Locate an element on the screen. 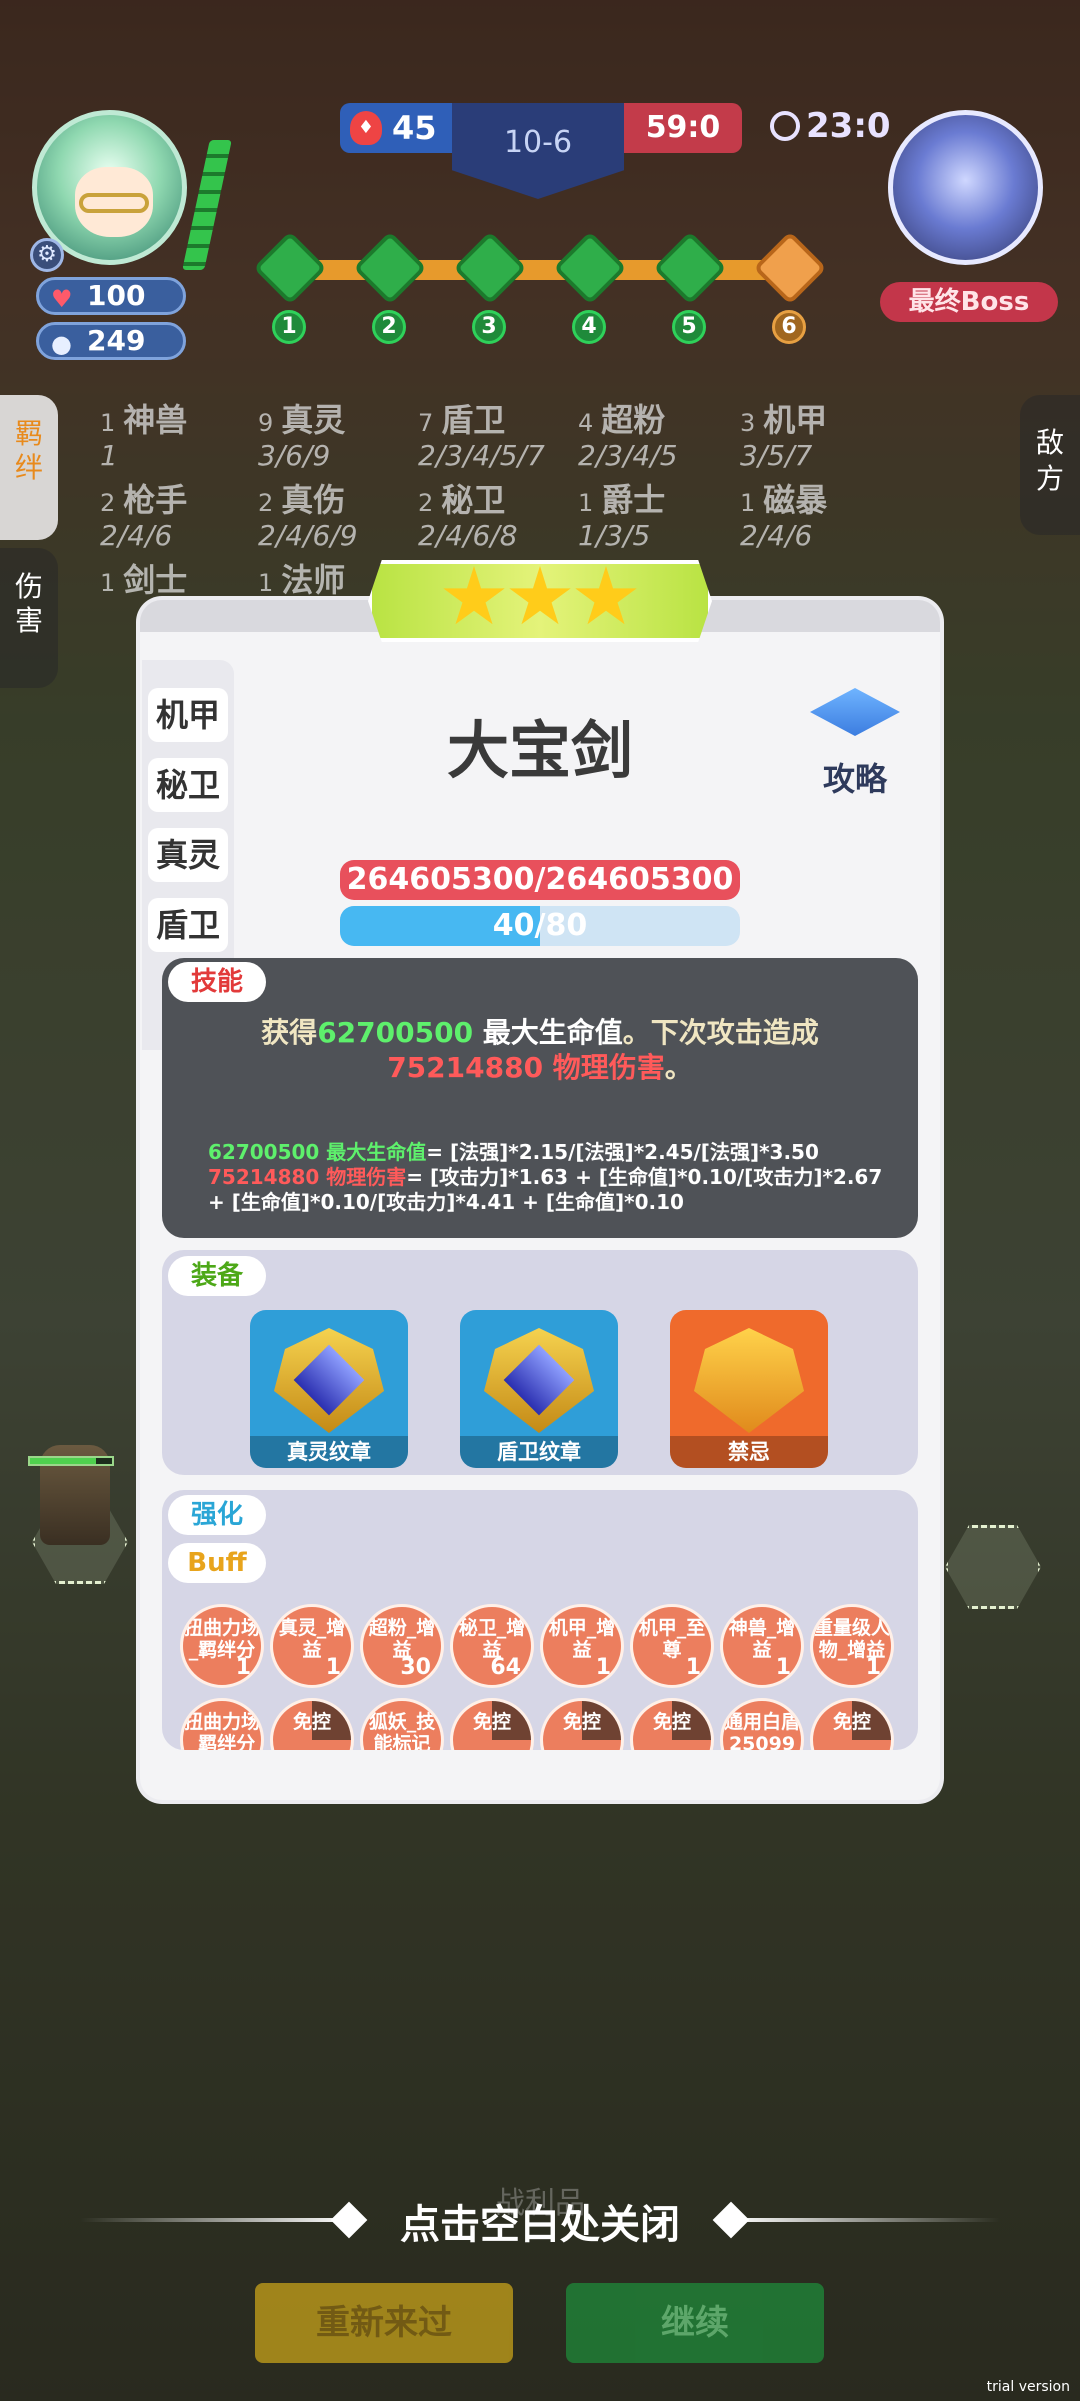  mana-text: 40/80 is located at coordinates (540, 925).